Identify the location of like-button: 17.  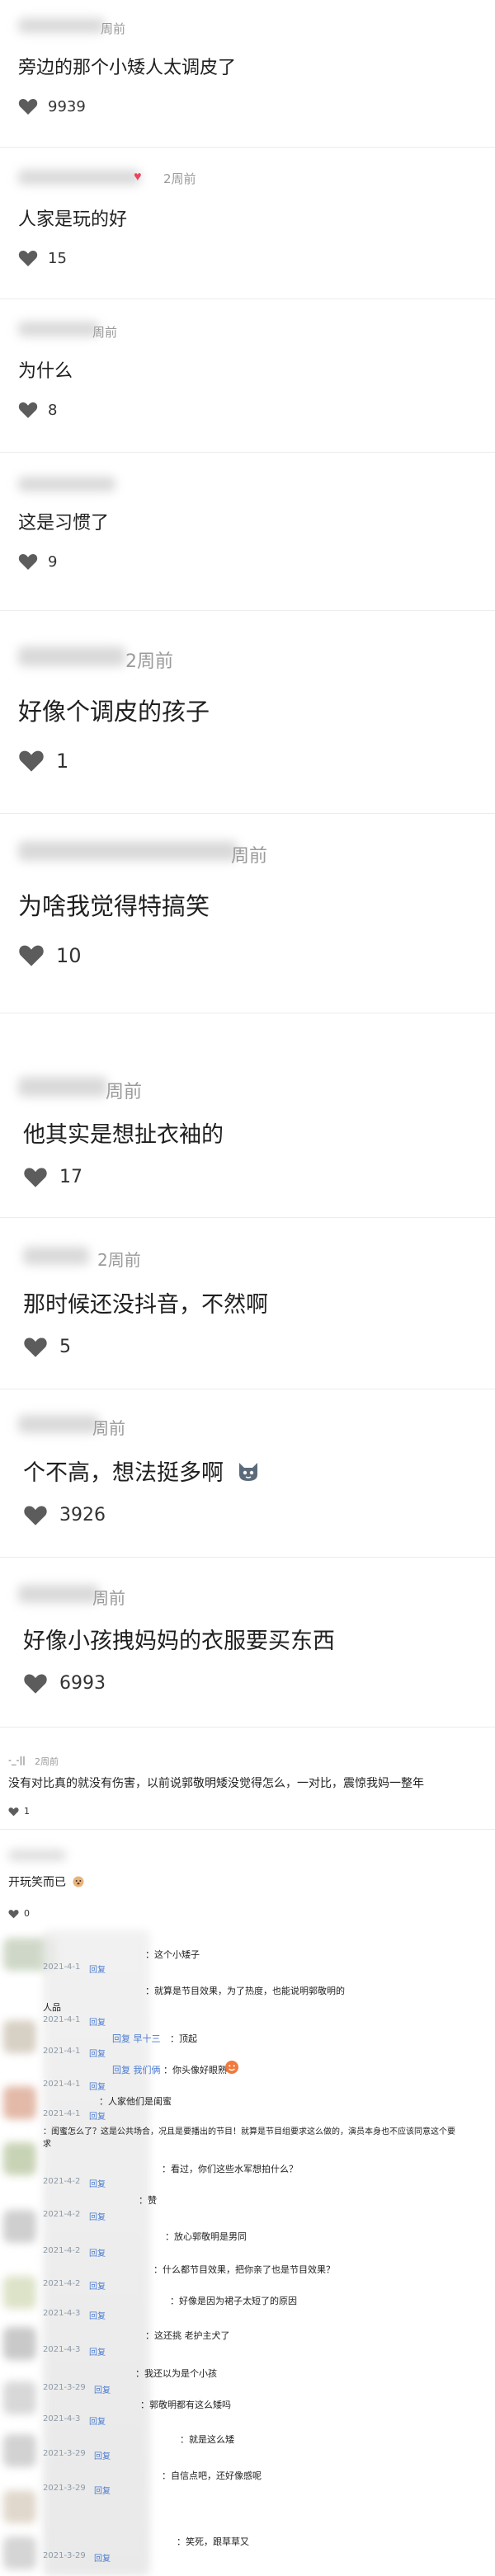
(52, 1177).